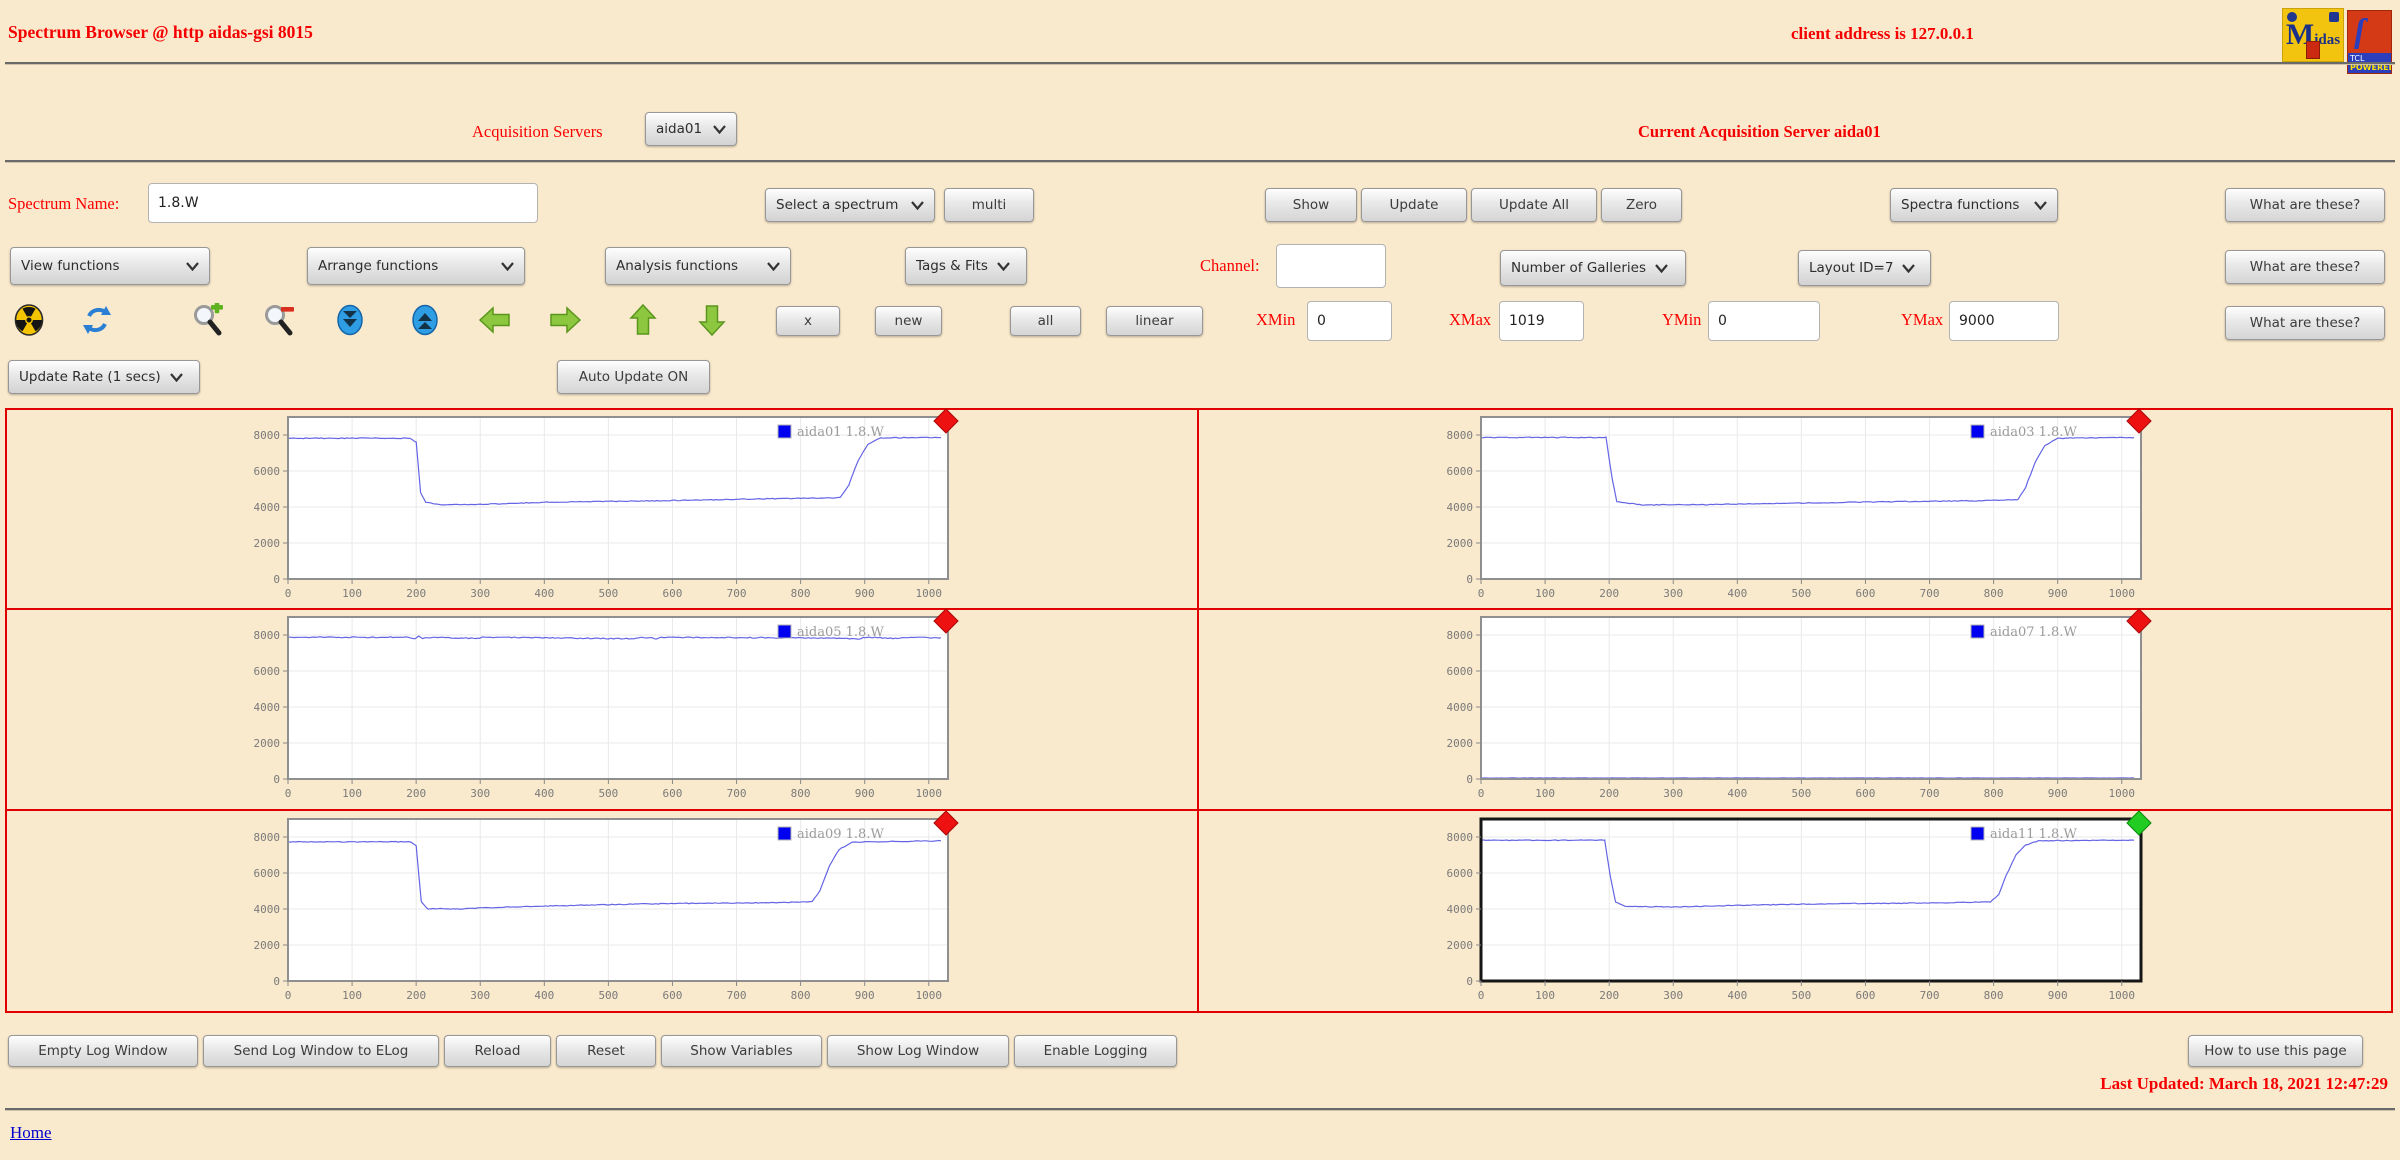 The image size is (2400, 1160). What do you see at coordinates (606, 1051) in the screenshot?
I see `reset-button: Reset` at bounding box center [606, 1051].